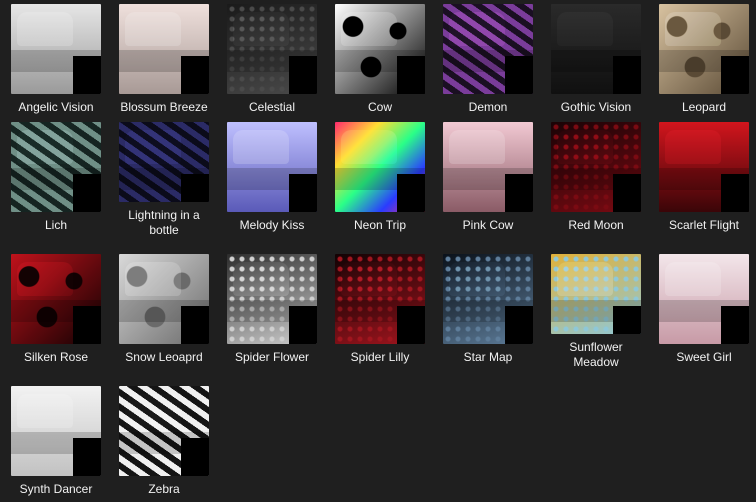 Image resolution: width=756 pixels, height=502 pixels. I want to click on texture-tile: Angelic Vision, so click(56, 60).